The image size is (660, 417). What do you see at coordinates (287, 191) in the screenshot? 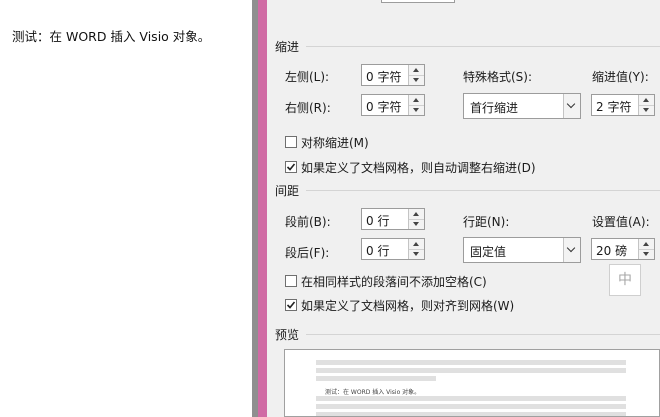
I see `spacing-section-title: 间距` at bounding box center [287, 191].